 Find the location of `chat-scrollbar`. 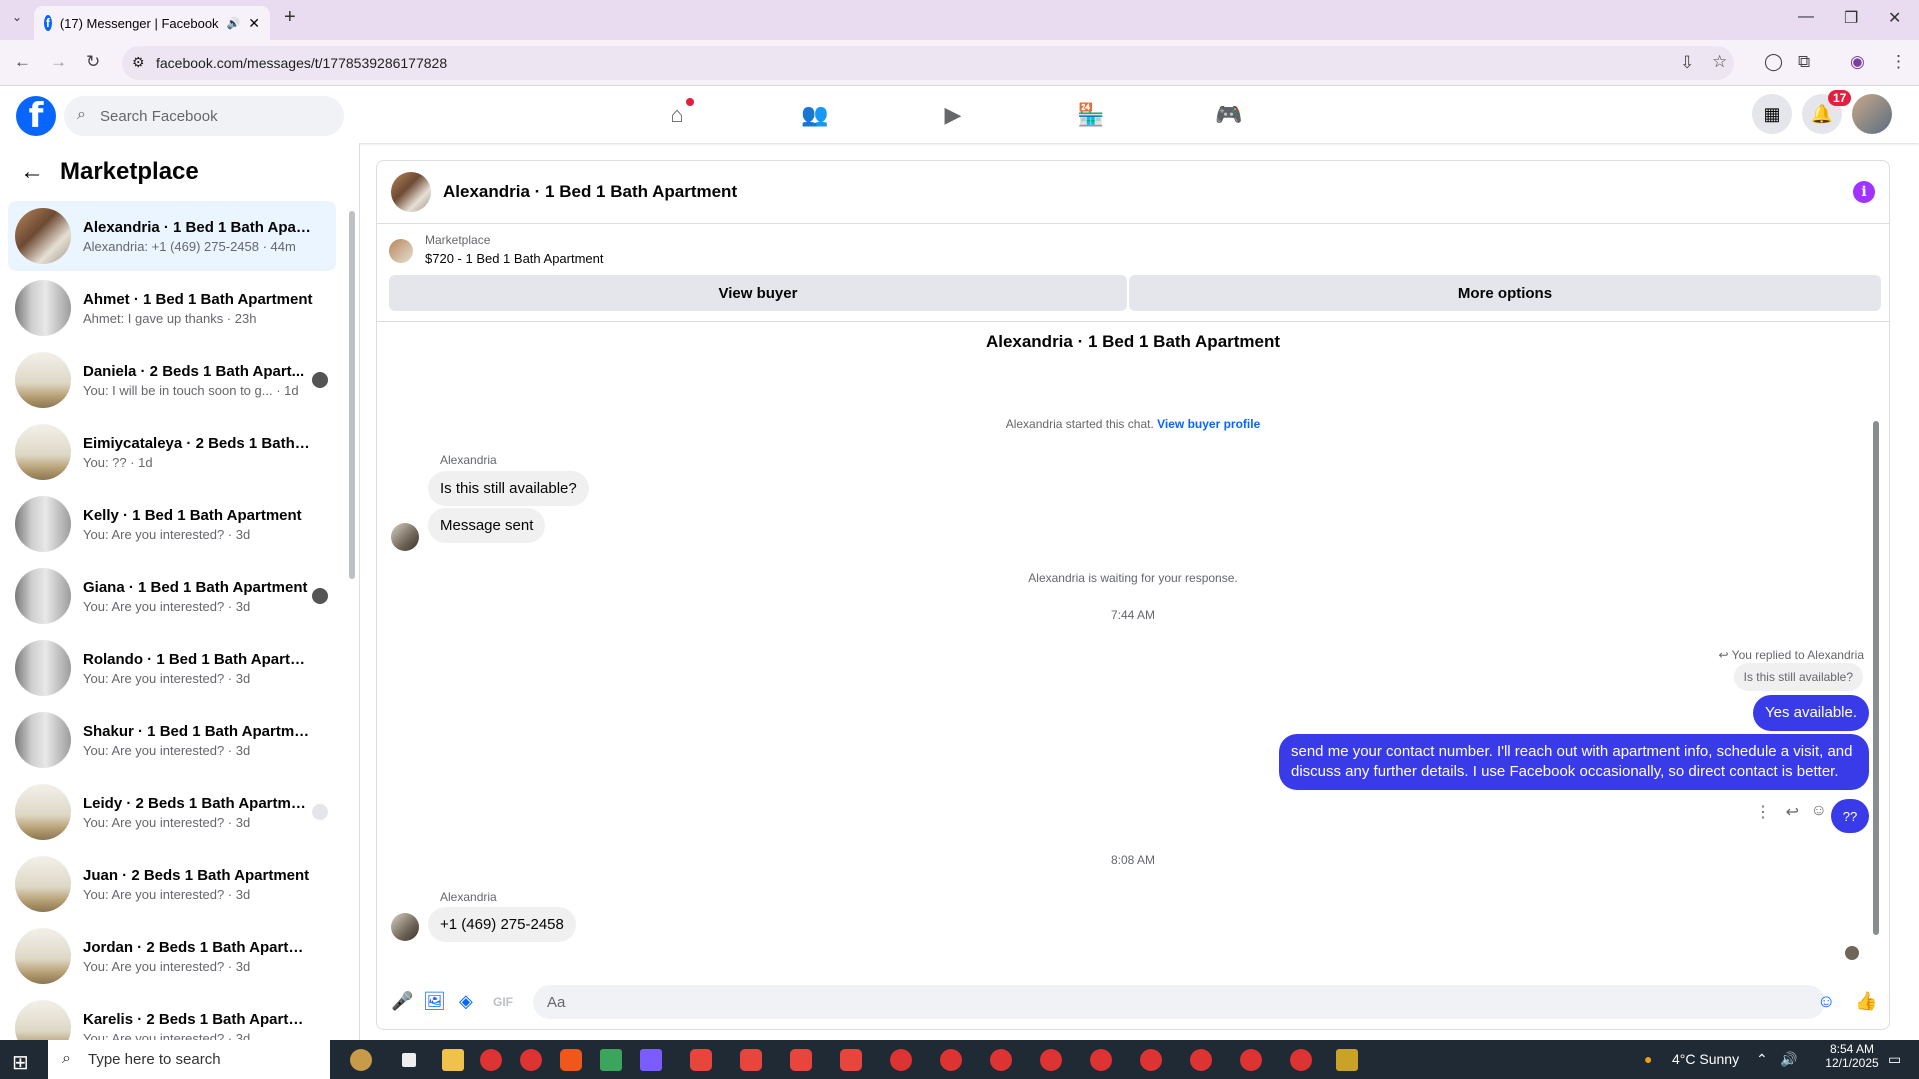

chat-scrollbar is located at coordinates (1876, 678).